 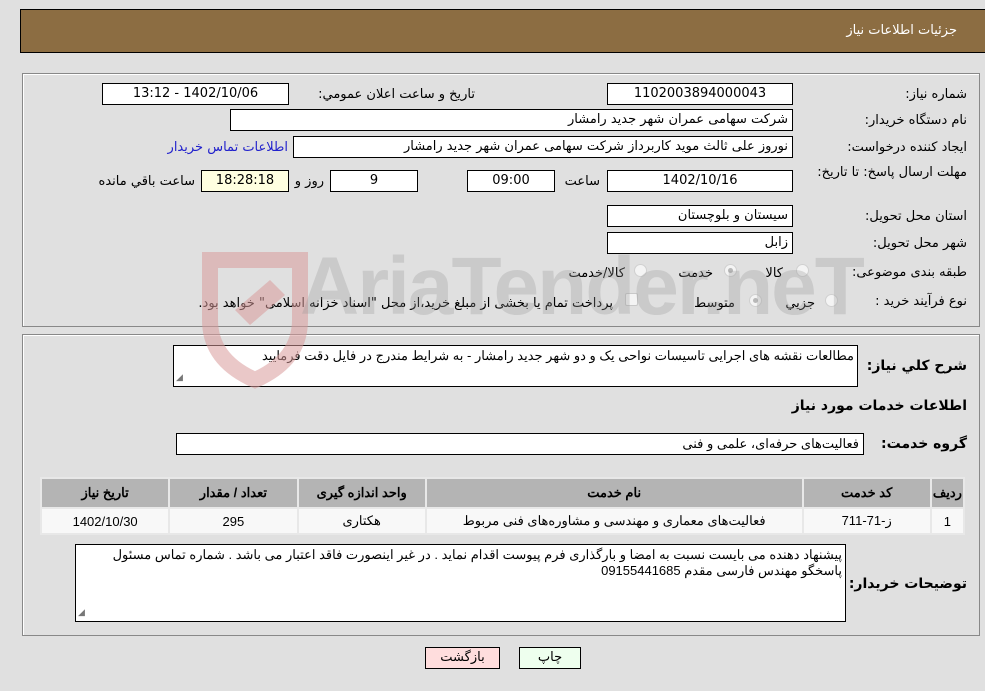 What do you see at coordinates (695, 273) in the screenshot?
I see `category-option-service: خدمت` at bounding box center [695, 273].